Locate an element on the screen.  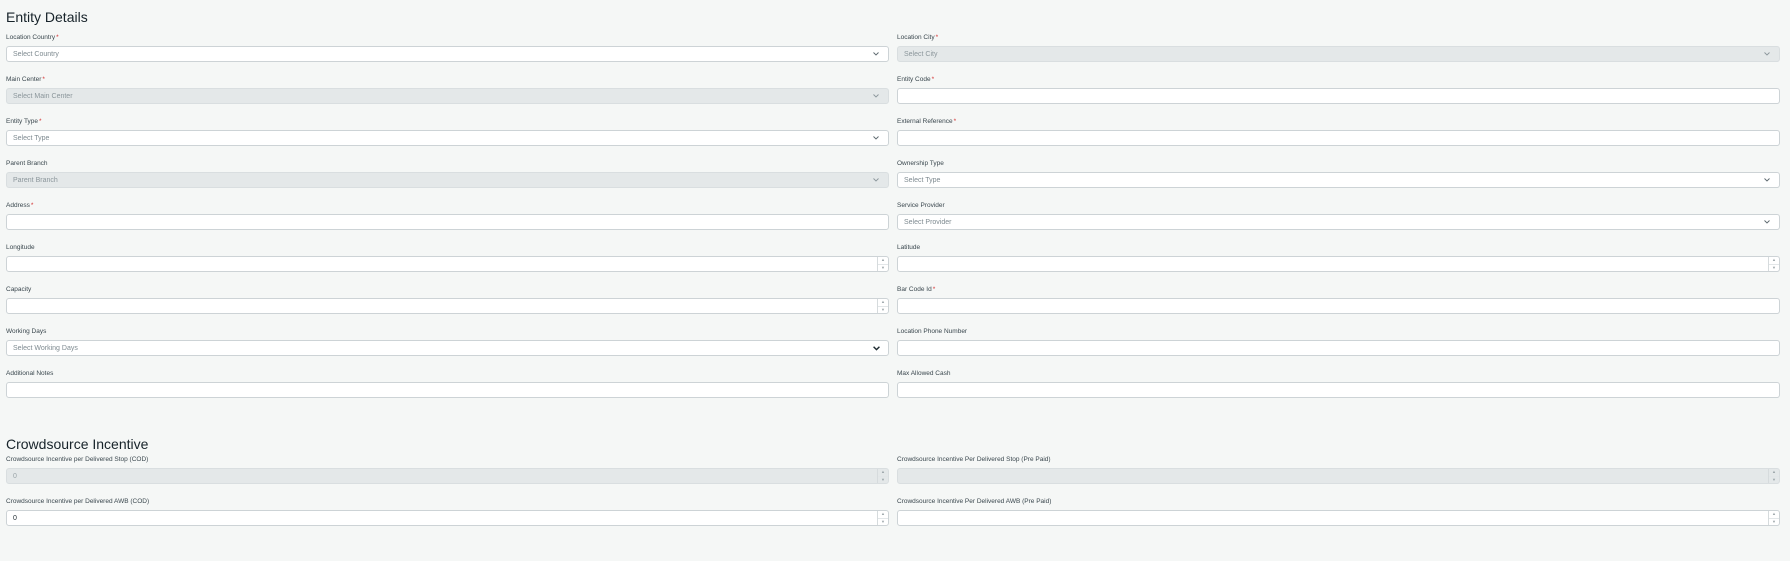
entity-type-field: Entity Type* Select Type is located at coordinates (447, 131).